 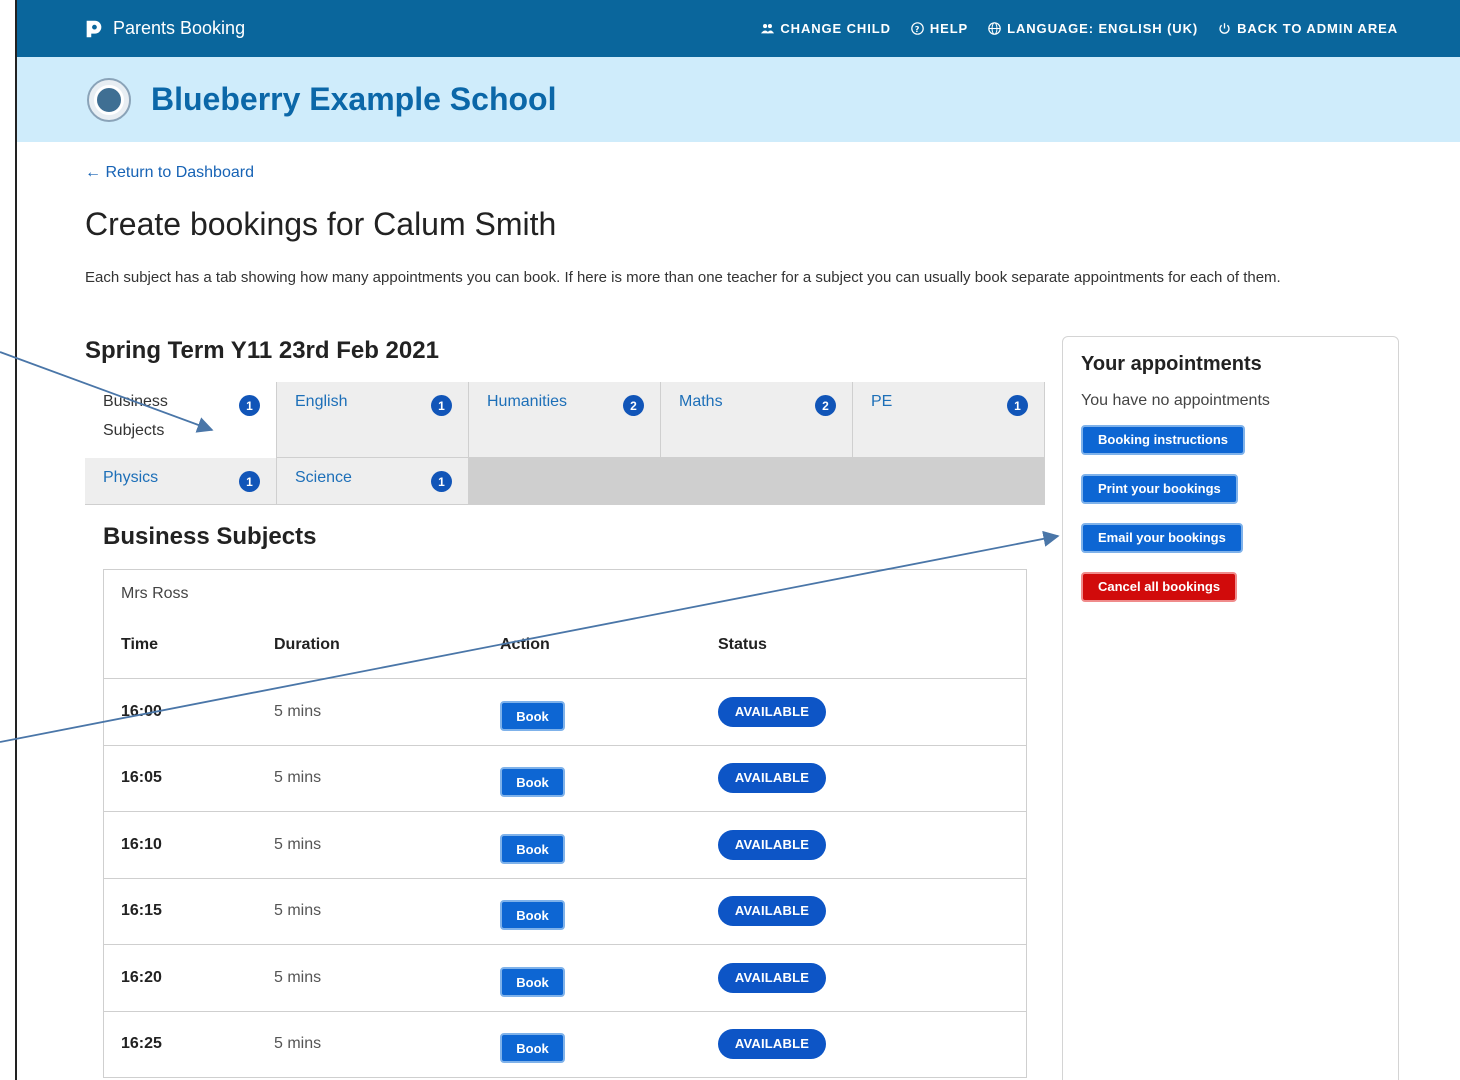 What do you see at coordinates (373, 420) in the screenshot?
I see `tab-english: English 1` at bounding box center [373, 420].